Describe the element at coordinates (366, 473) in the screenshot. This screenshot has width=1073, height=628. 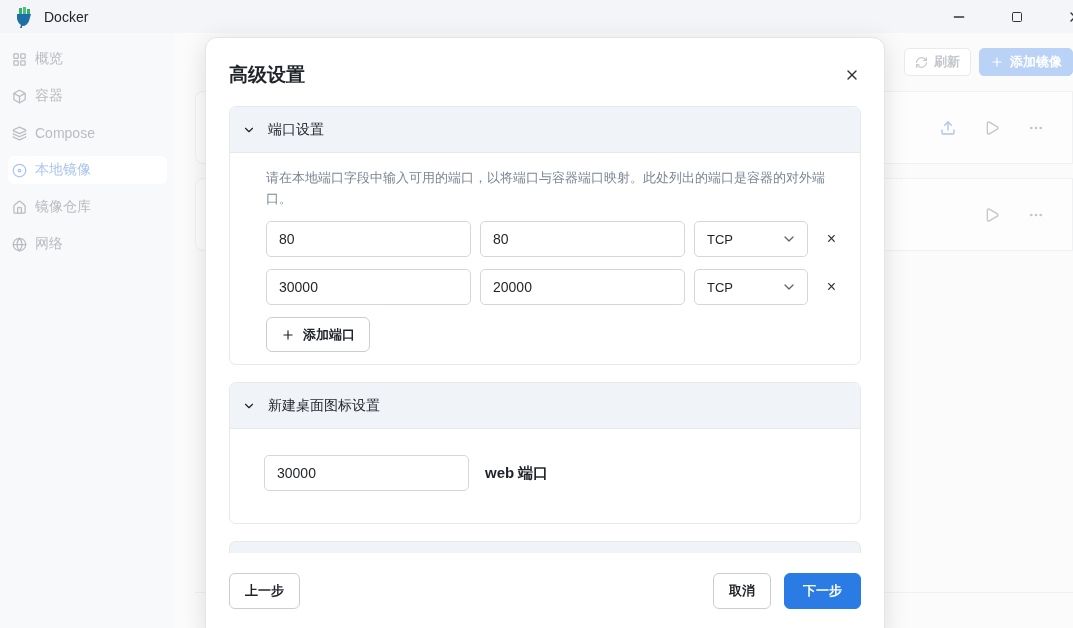
I see `web-port-field: 30000` at that location.